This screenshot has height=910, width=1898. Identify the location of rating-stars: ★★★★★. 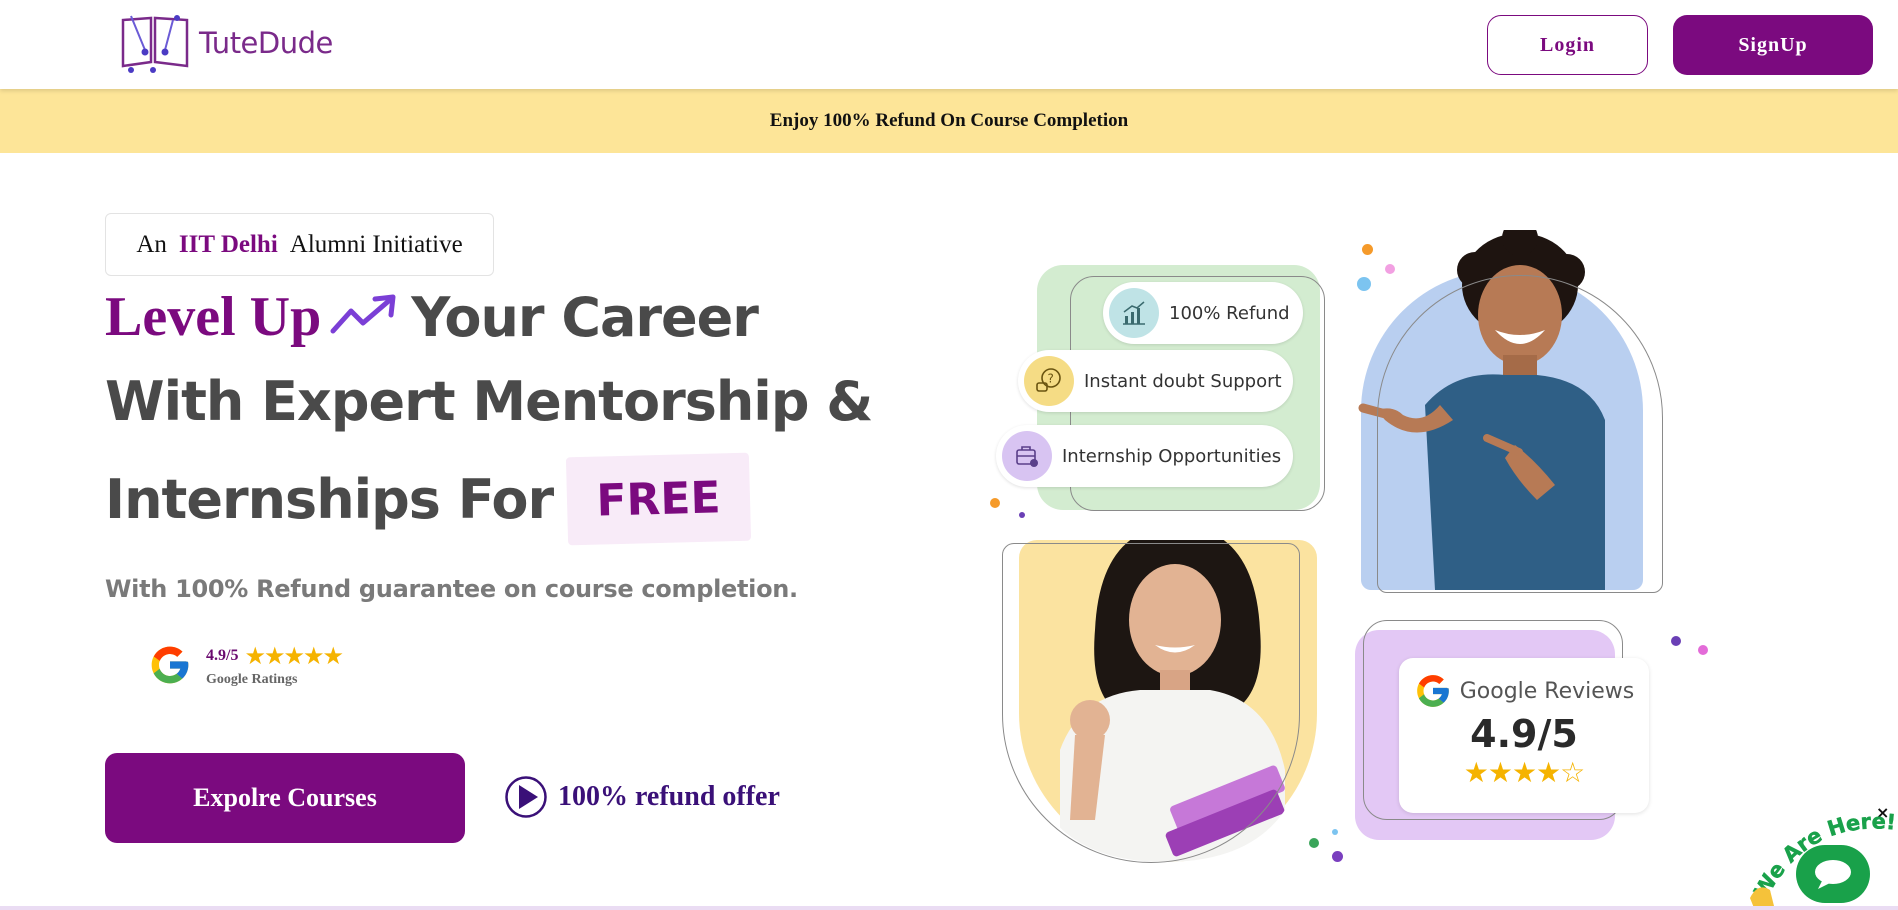
(294, 656).